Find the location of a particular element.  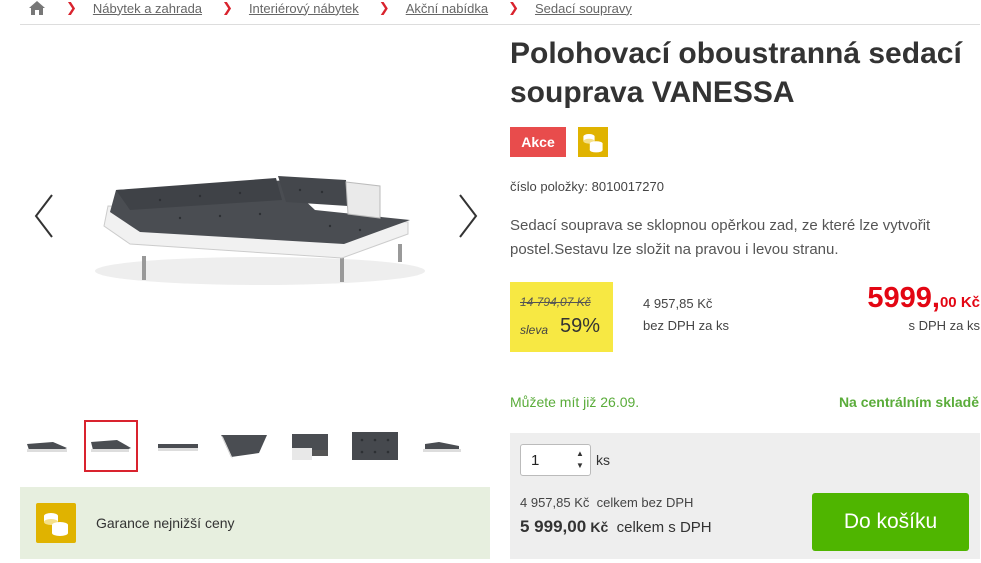

total-gross-currency: Kč is located at coordinates (599, 527).